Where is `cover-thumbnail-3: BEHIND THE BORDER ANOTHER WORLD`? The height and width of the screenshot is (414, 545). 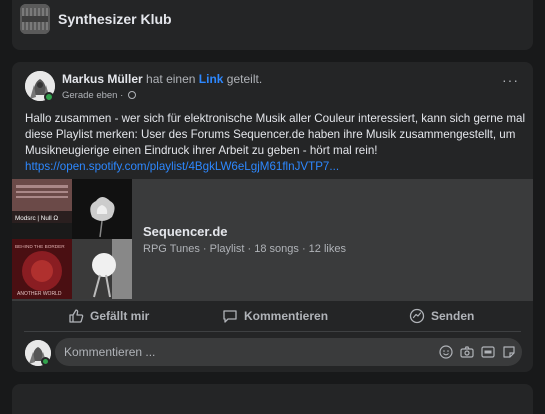 cover-thumbnail-3: BEHIND THE BORDER ANOTHER WORLD is located at coordinates (42, 269).